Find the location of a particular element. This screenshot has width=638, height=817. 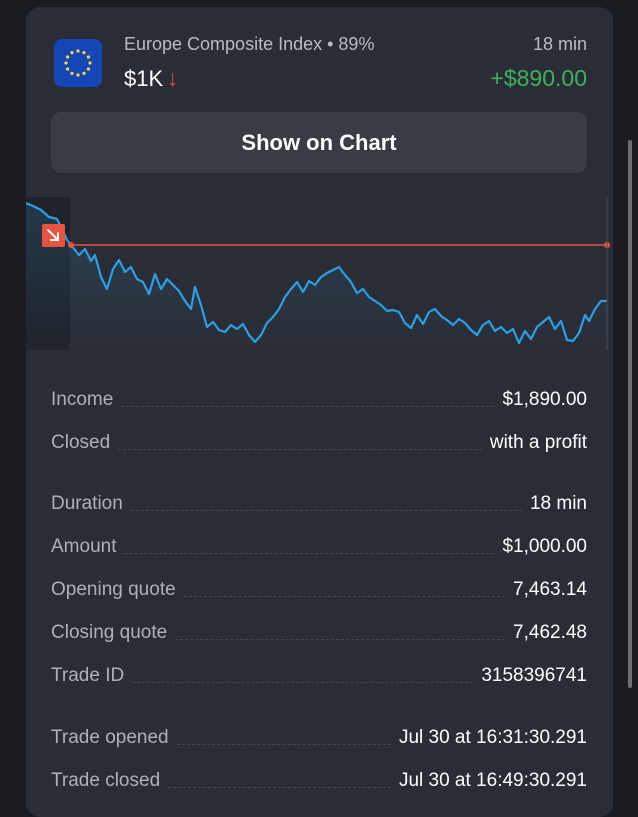

detail-row-trade-opened: Trade opened Jul 30 at 16:31:30.291 is located at coordinates (319, 732).